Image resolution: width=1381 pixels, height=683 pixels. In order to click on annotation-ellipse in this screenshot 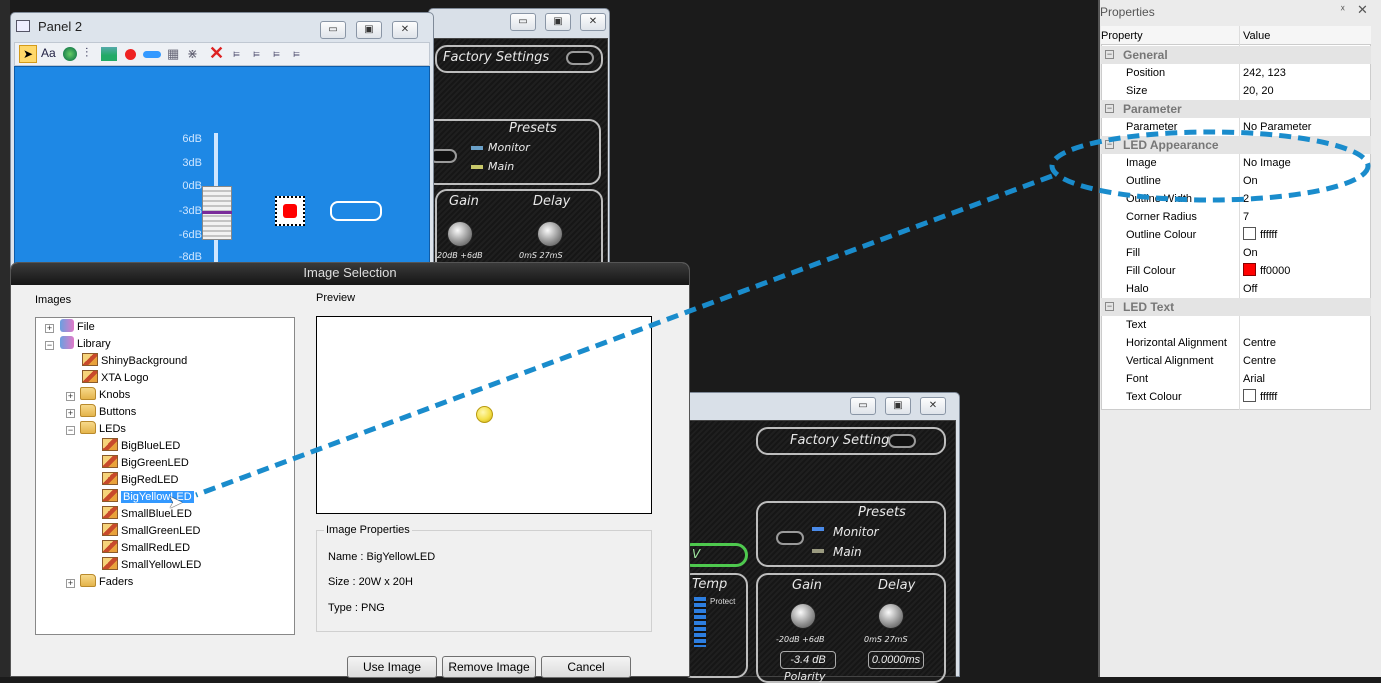, I will do `click(1210, 166)`.